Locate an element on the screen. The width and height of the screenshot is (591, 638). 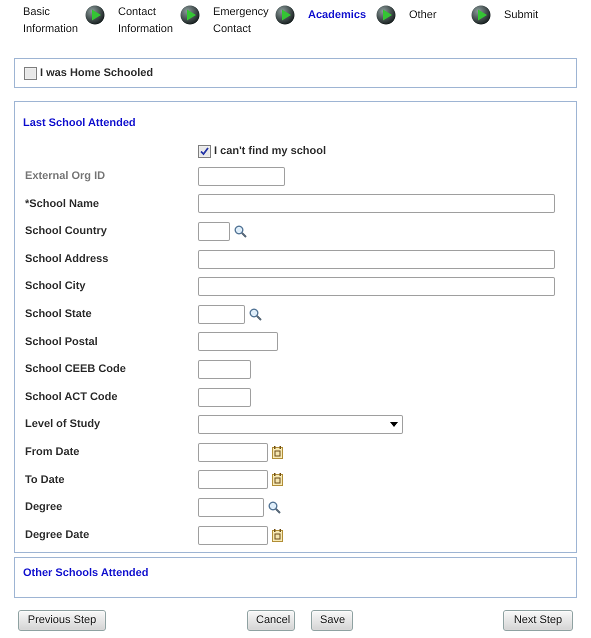
field-label: From Date is located at coordinates (52, 452).